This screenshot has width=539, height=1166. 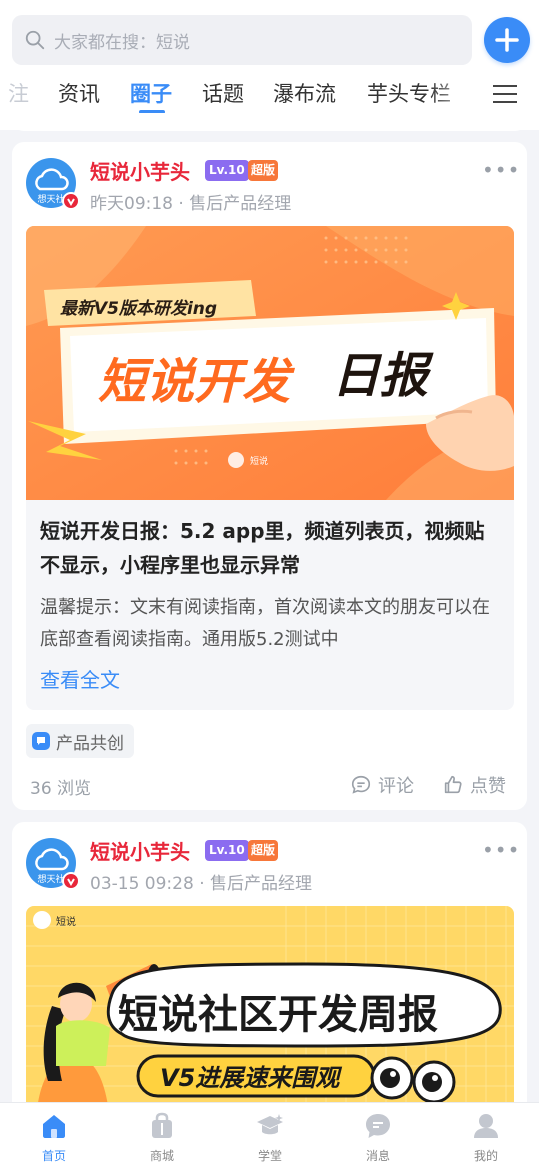 What do you see at coordinates (486, 1126) in the screenshot?
I see `user-icon` at bounding box center [486, 1126].